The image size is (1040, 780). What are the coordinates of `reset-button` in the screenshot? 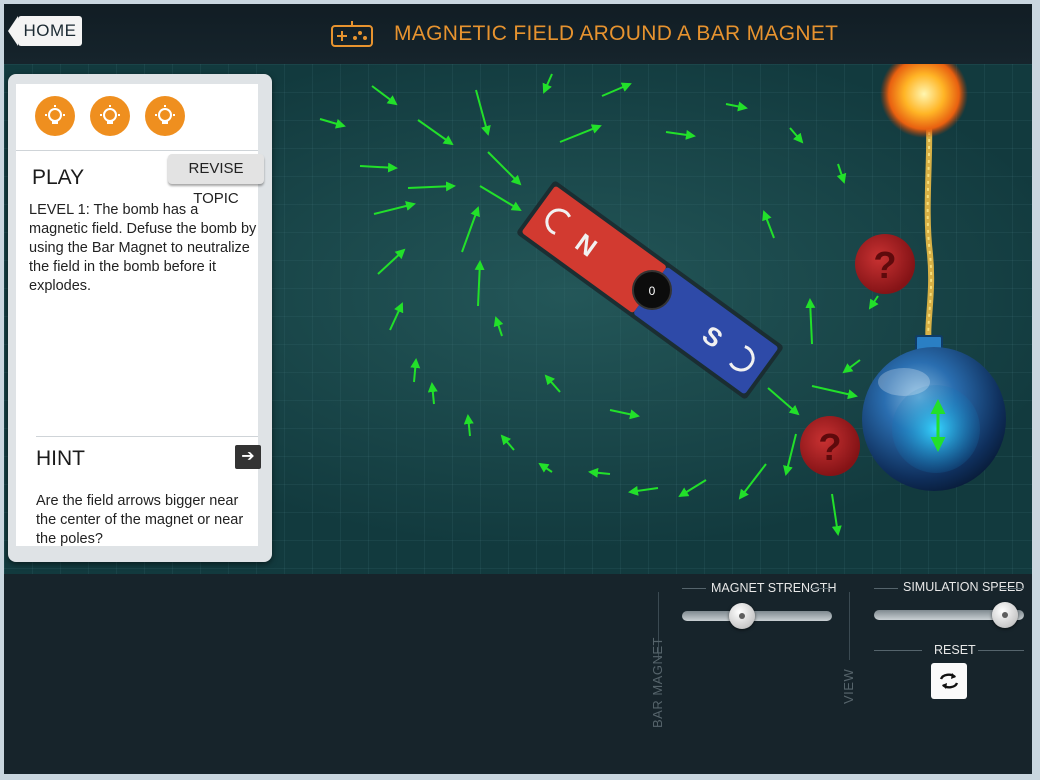 It's located at (949, 681).